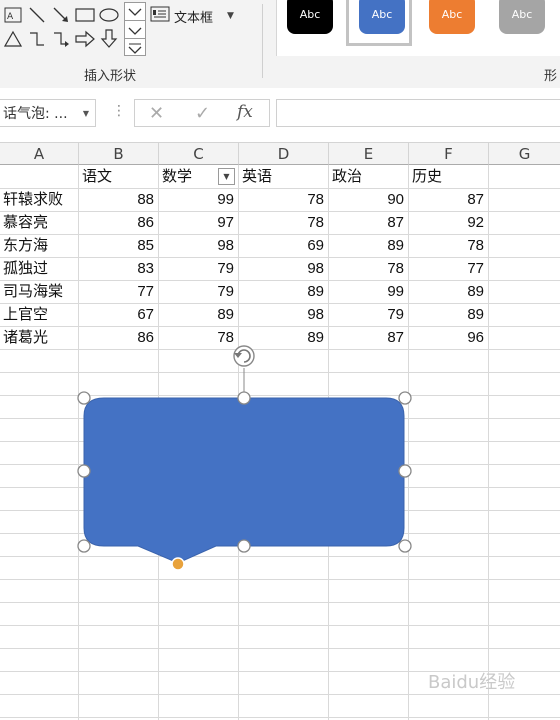 The width and height of the screenshot is (560, 720). I want to click on resize-handle-bottom, so click(244, 546).